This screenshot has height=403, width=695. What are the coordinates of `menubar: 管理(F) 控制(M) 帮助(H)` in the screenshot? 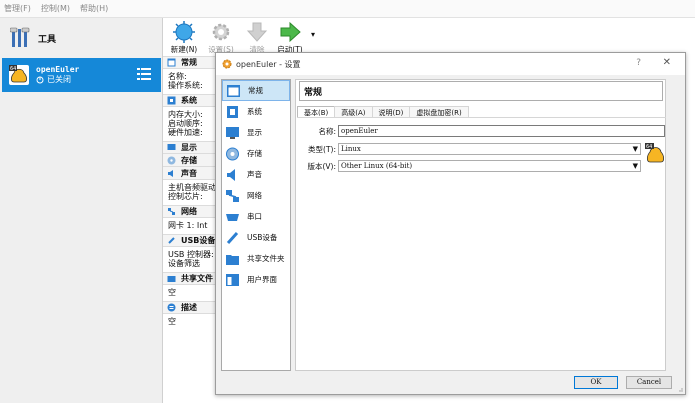 It's located at (347, 9).